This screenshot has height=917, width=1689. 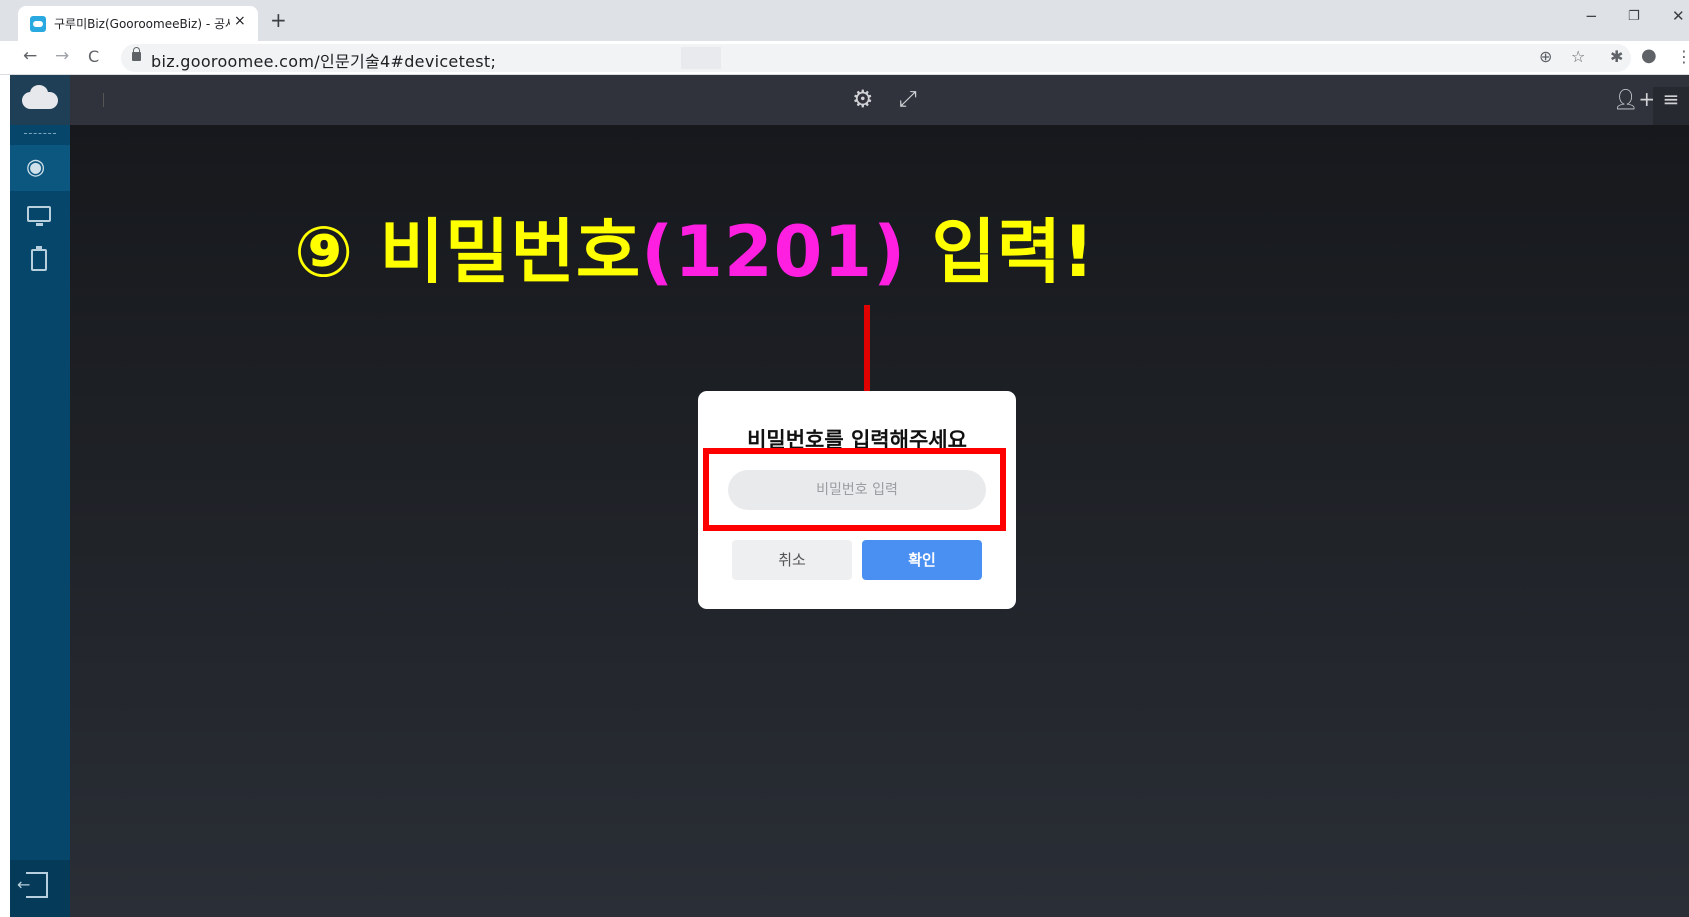 What do you see at coordinates (849, 100) in the screenshot?
I see `app-header: ⚙ ⤢ 👤︎+ ≡` at bounding box center [849, 100].